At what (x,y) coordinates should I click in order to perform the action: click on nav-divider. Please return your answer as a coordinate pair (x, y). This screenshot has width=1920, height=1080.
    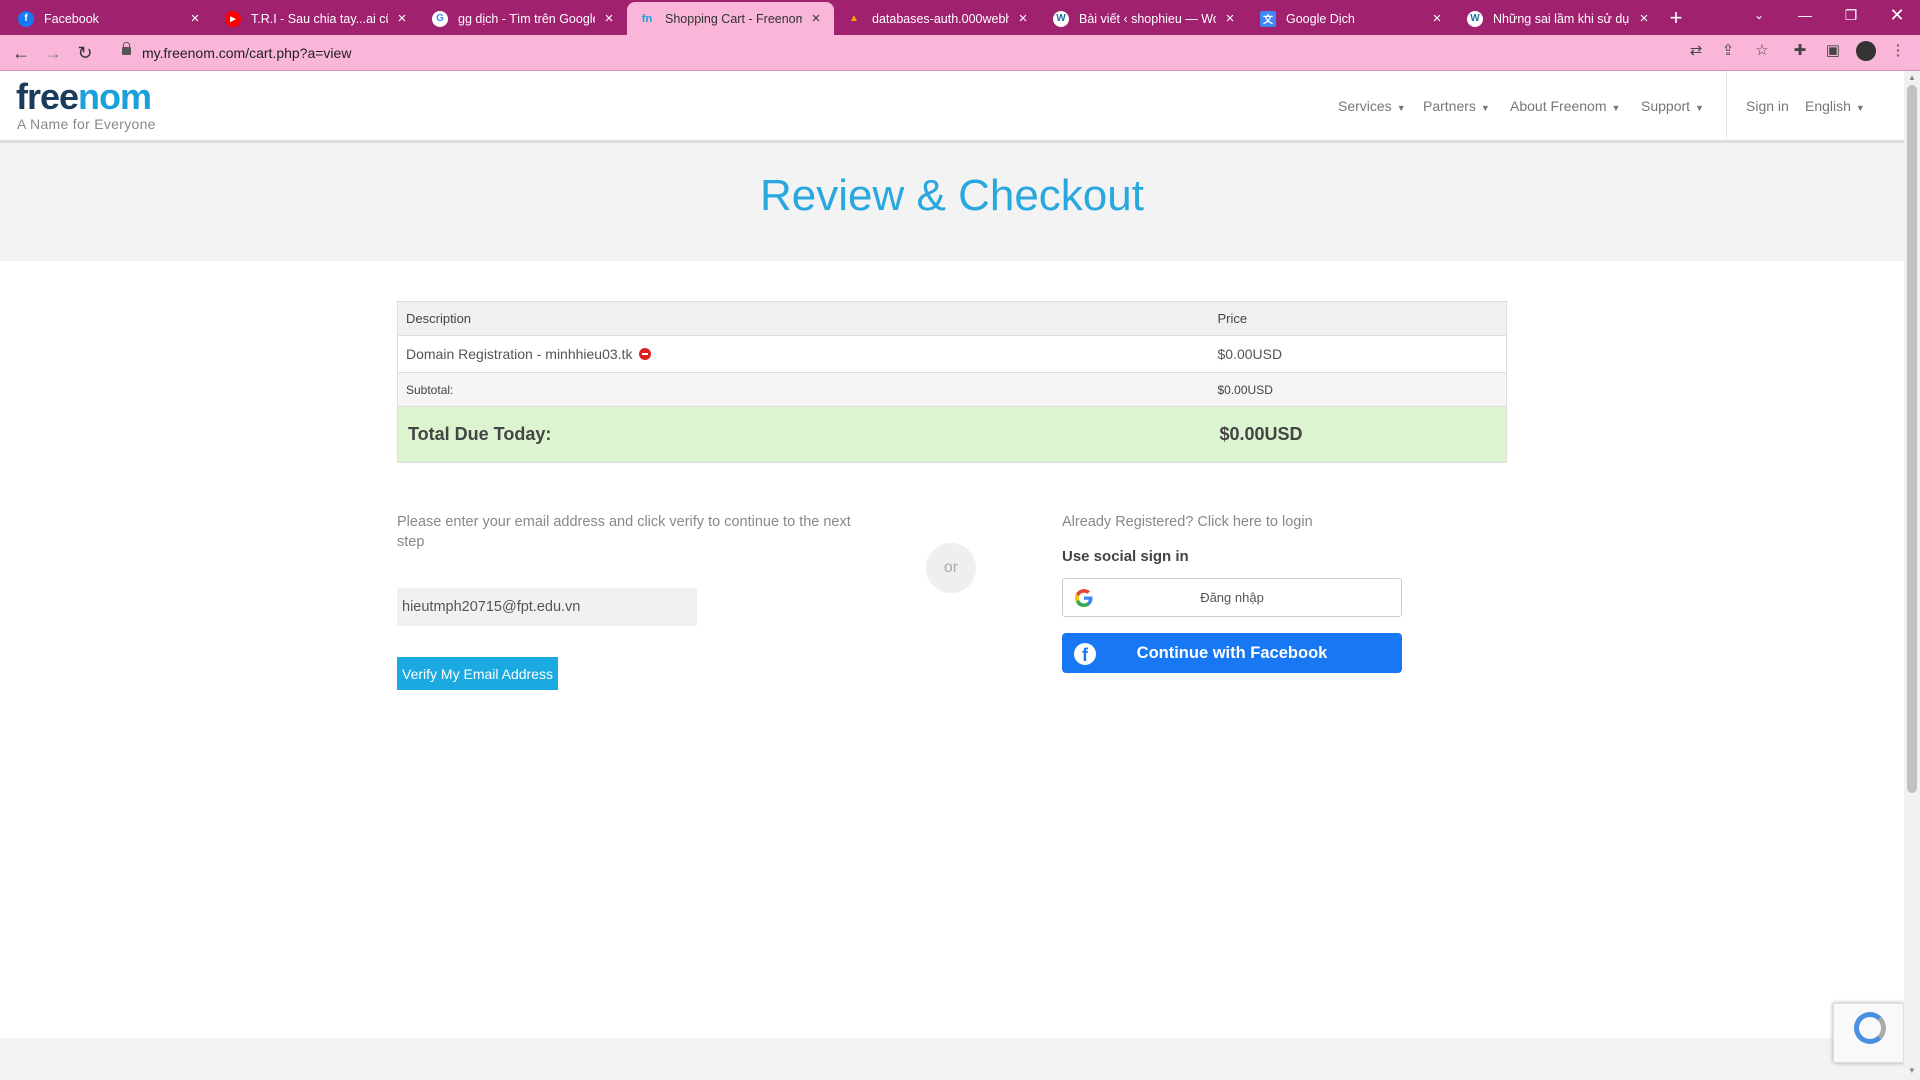
    Looking at the image, I should click on (1726, 107).